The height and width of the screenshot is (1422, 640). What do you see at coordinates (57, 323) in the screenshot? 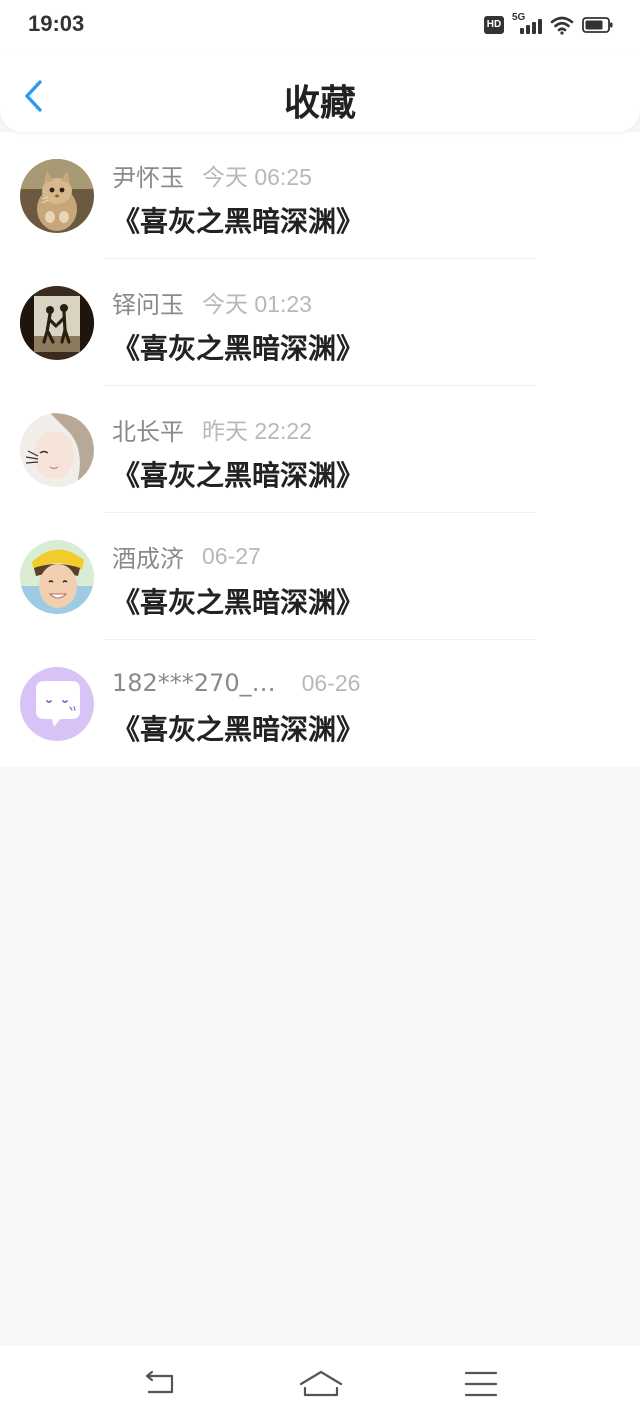
I see `couple-photo-avatar` at bounding box center [57, 323].